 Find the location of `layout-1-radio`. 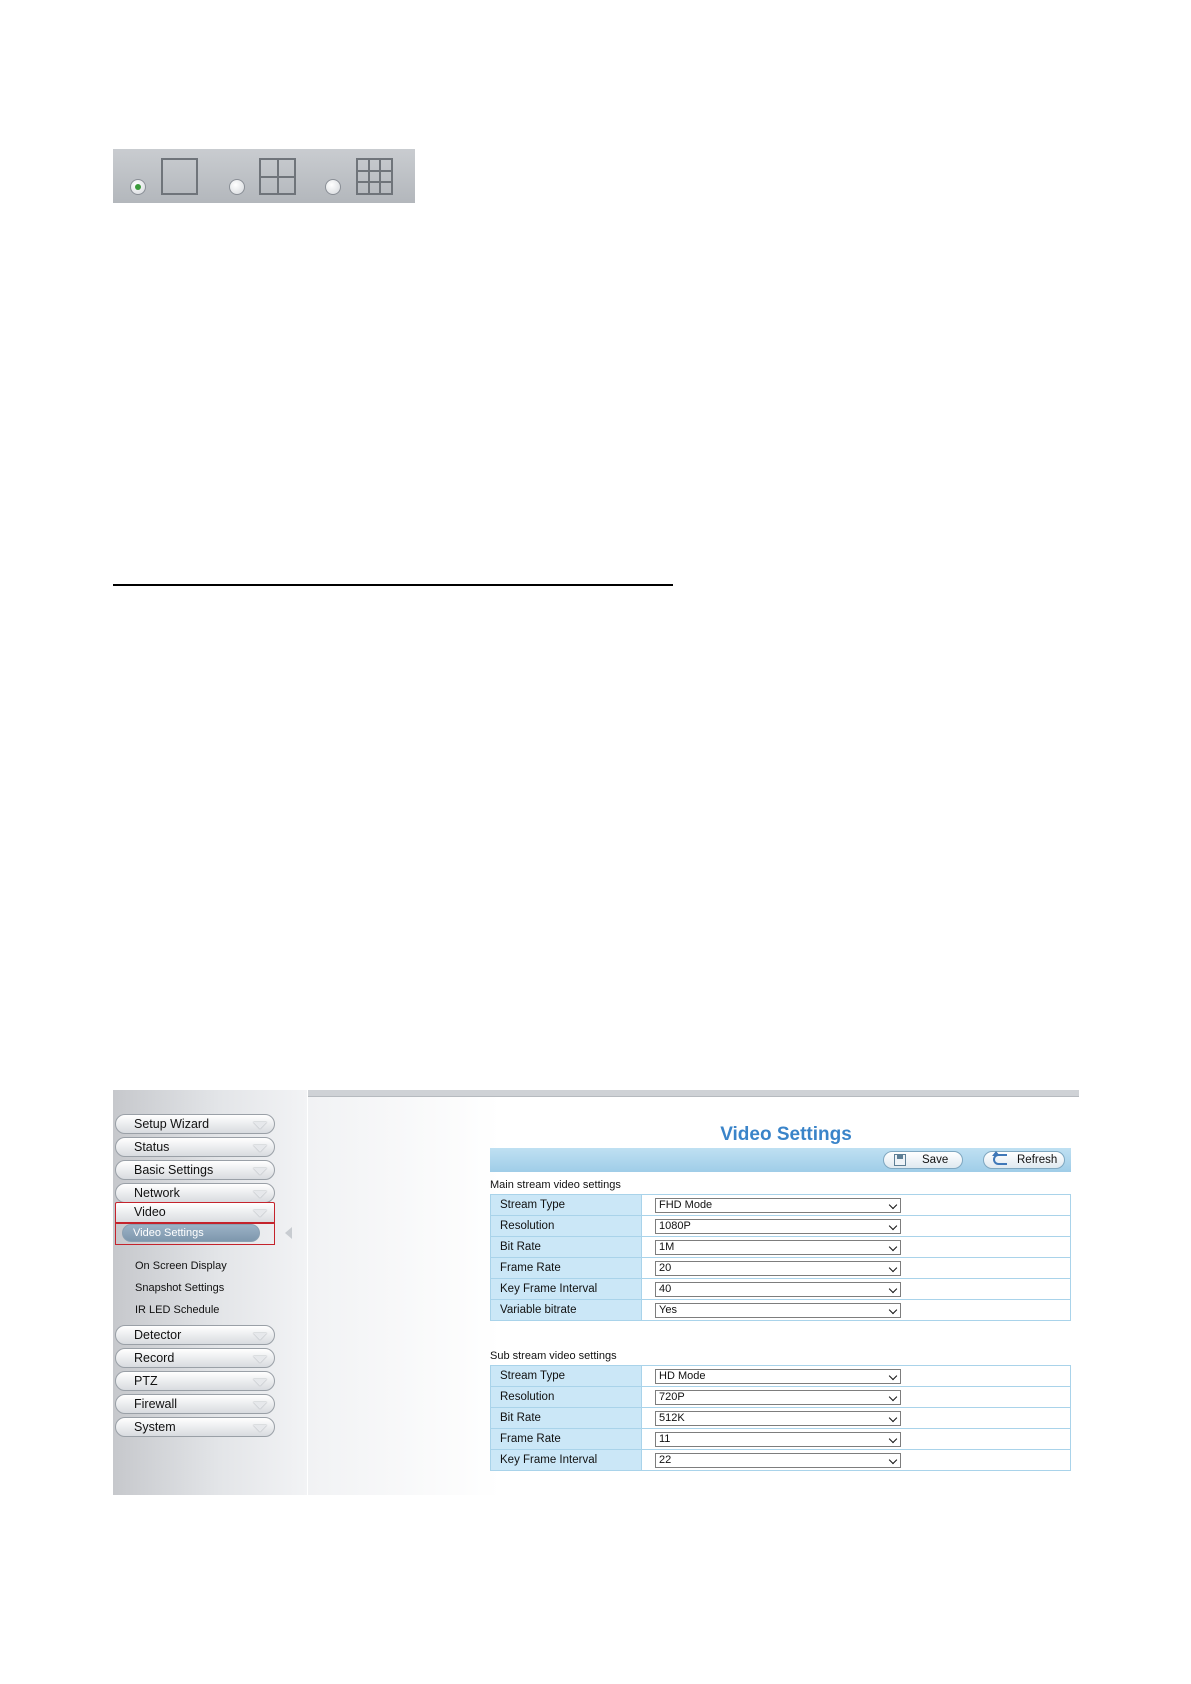

layout-1-radio is located at coordinates (138, 187).